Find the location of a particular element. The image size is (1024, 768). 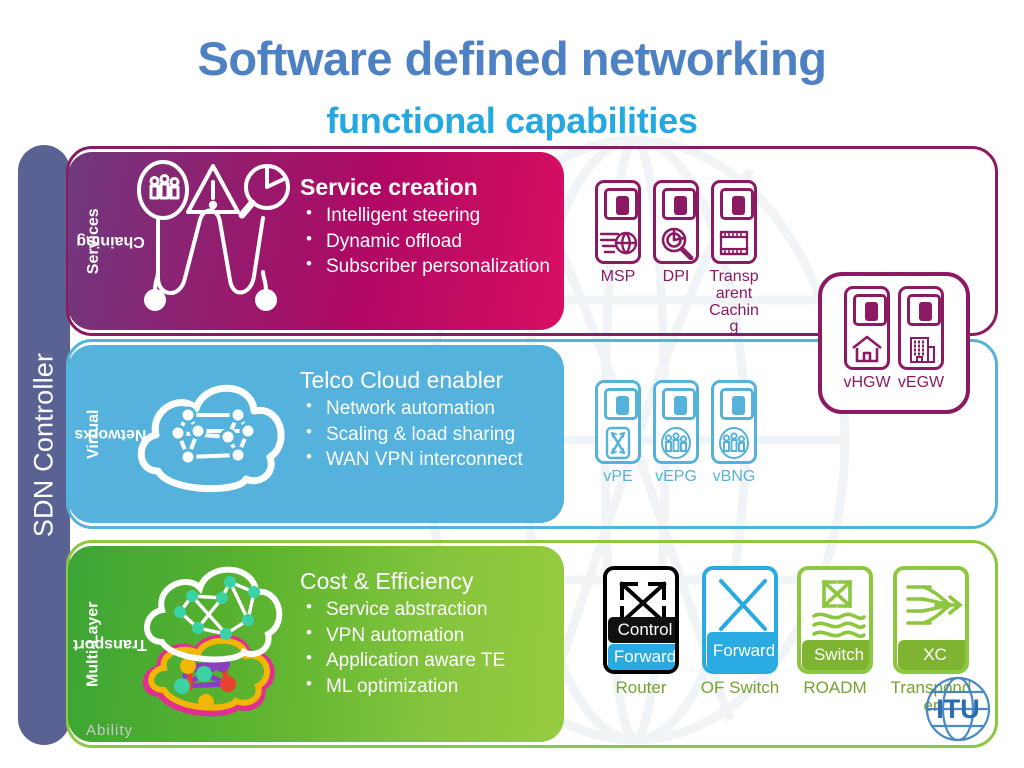

vnf-icon-group-services: MSP DPI Transparent Caching is located at coordinates (676, 258).